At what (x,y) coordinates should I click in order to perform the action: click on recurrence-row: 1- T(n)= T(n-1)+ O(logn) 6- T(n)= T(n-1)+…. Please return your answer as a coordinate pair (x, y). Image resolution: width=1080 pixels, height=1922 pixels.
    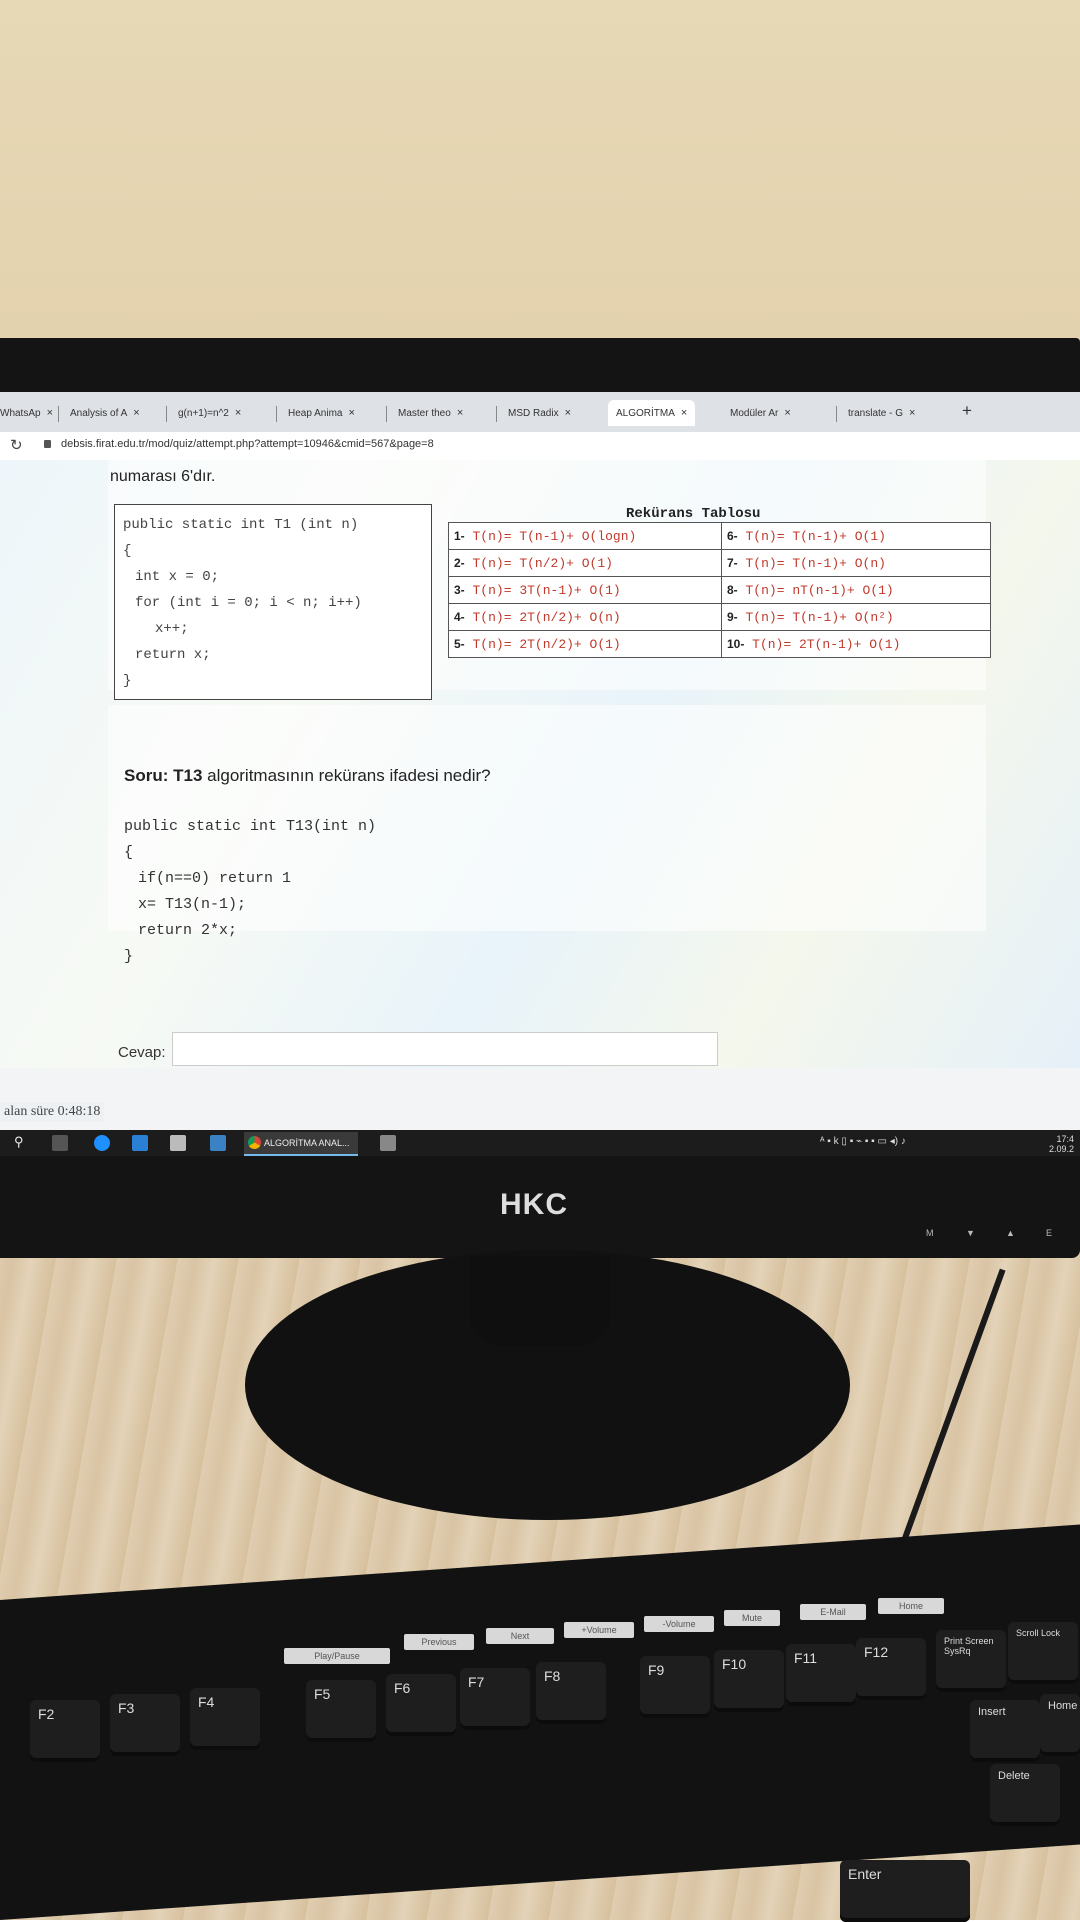
    Looking at the image, I should click on (719, 536).